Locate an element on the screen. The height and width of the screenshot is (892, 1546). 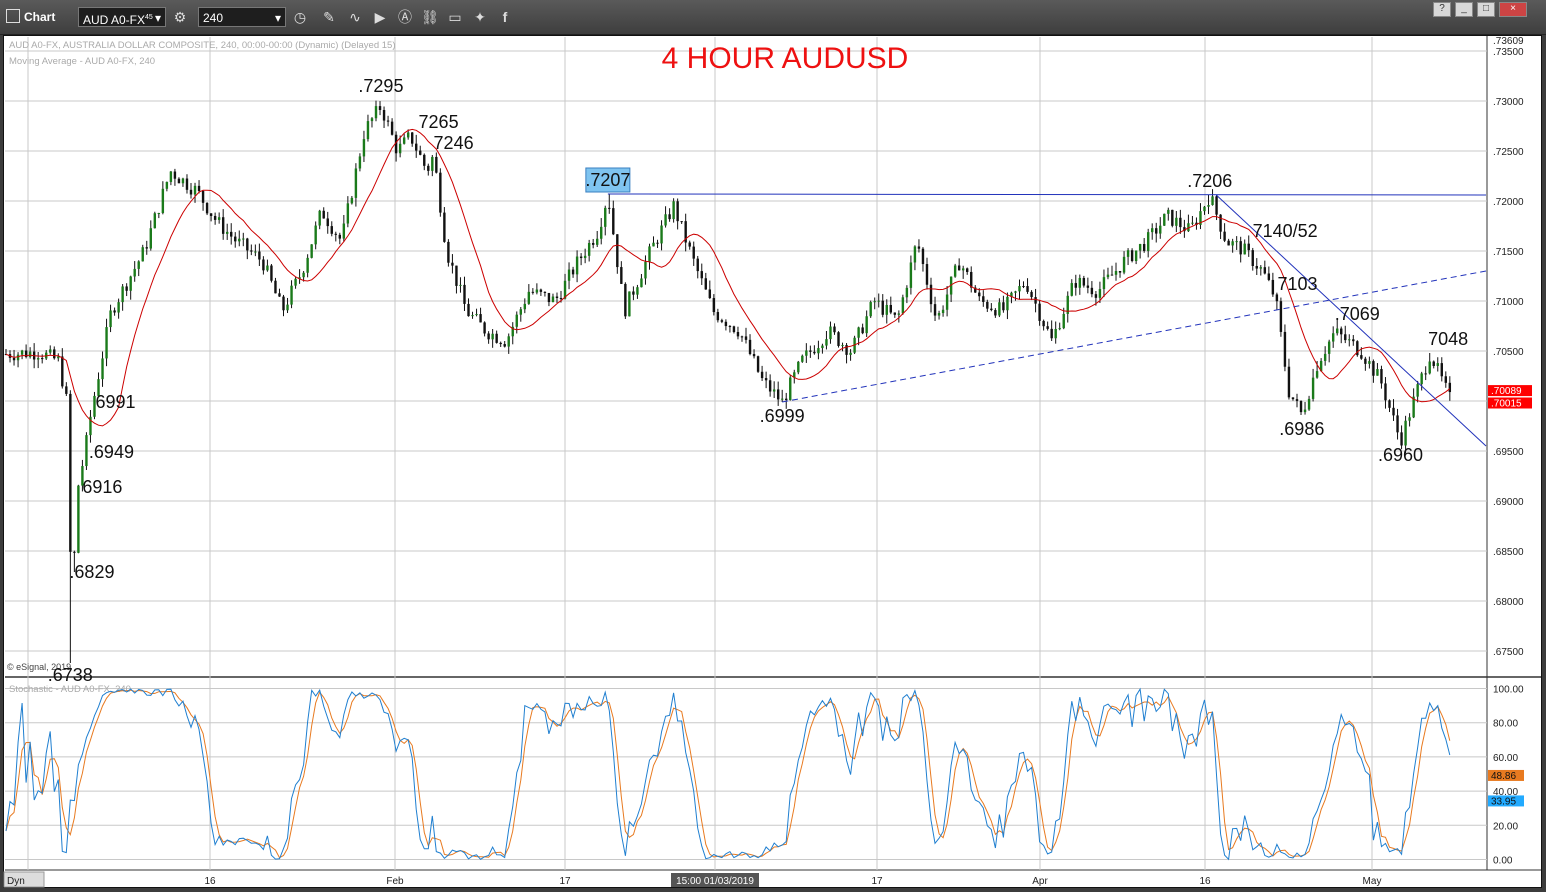
price-annotation: .7295 is located at coordinates (380, 86).